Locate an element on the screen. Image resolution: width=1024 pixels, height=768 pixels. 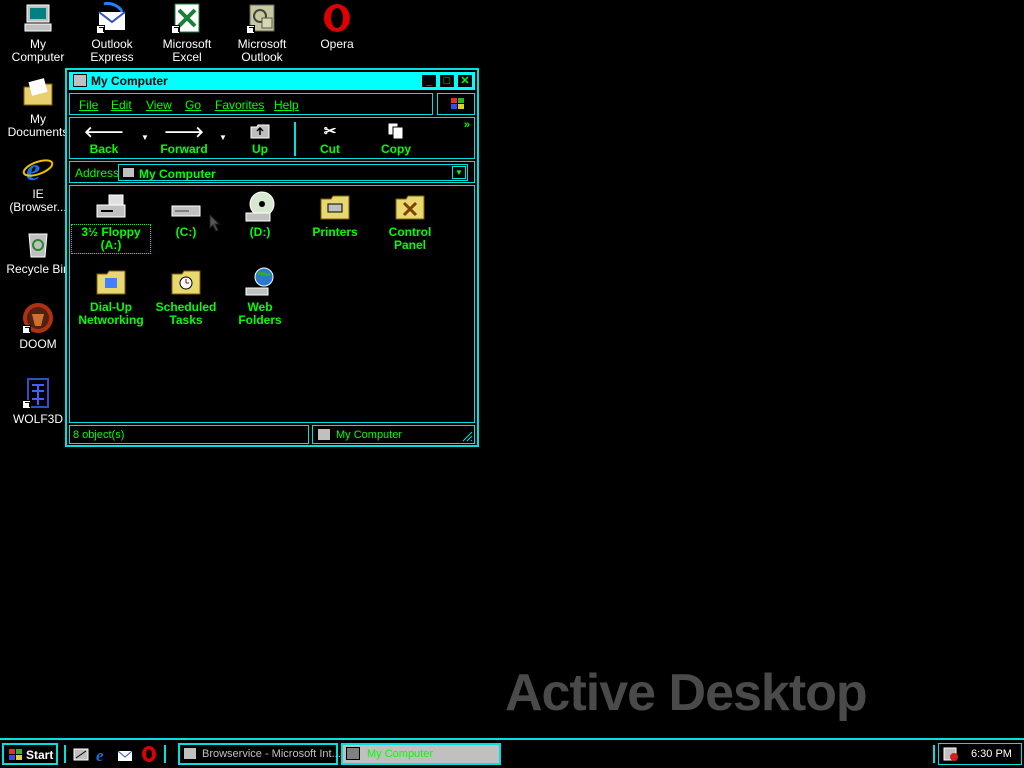
item-control-panel: Control Panel is located at coordinates (410, 221).